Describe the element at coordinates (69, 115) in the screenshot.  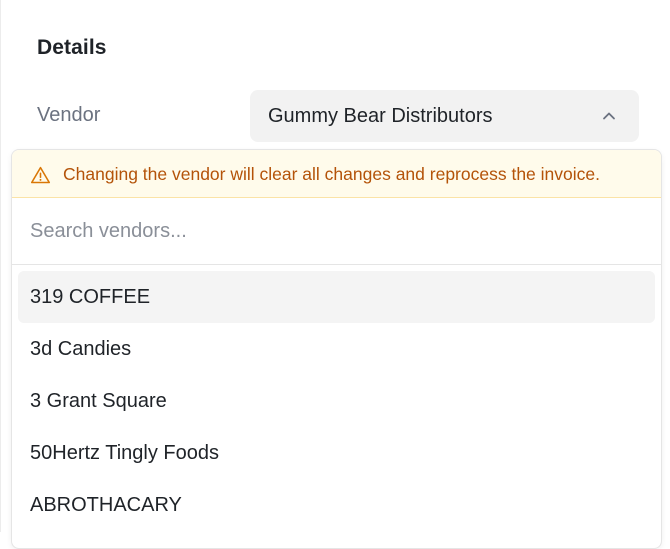
I see `vendor-label: Vendor` at that location.